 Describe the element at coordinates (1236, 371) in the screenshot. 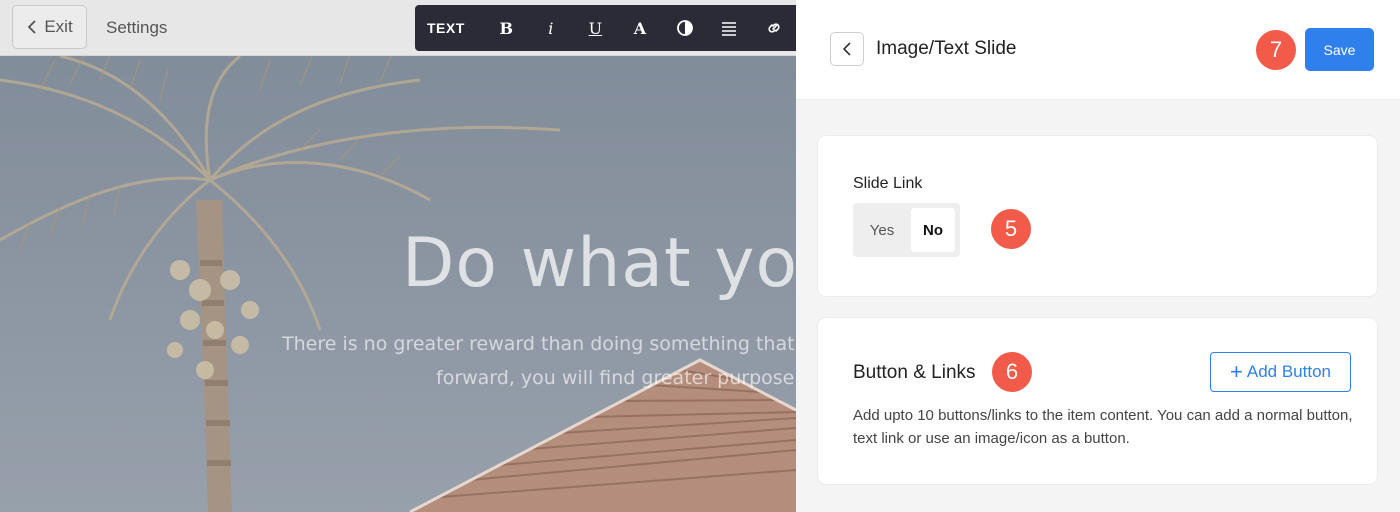

I see `plus-icon: +` at that location.